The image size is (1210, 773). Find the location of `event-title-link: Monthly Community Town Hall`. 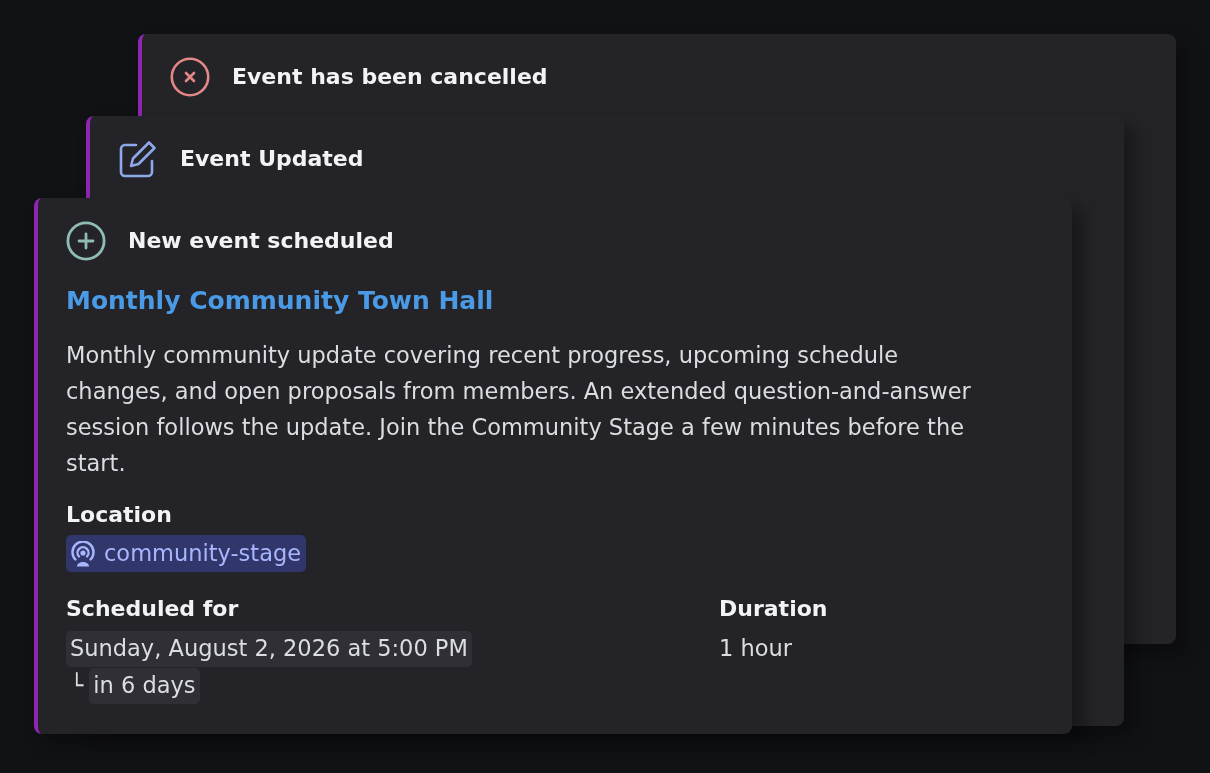

event-title-link: Monthly Community Town Hall is located at coordinates (280, 301).